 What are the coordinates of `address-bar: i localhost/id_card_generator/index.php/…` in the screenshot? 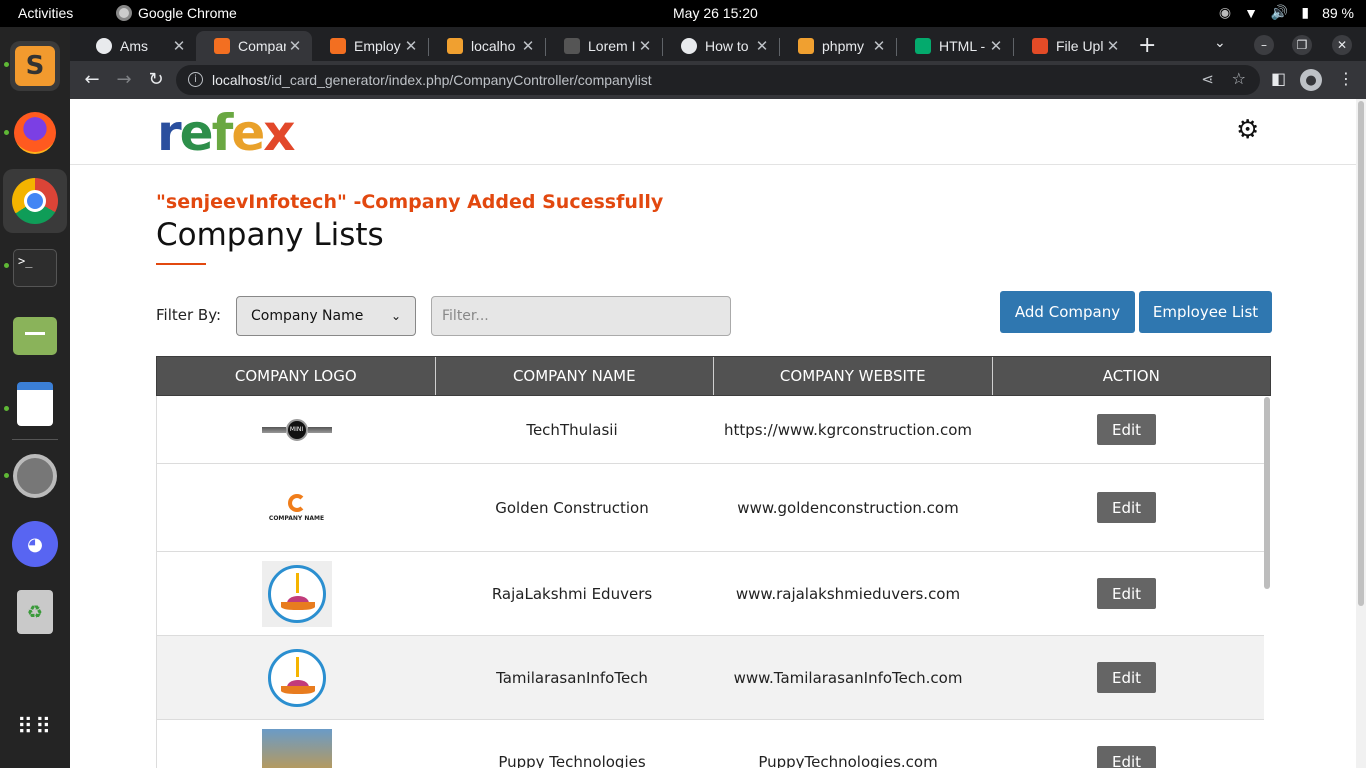 It's located at (718, 80).